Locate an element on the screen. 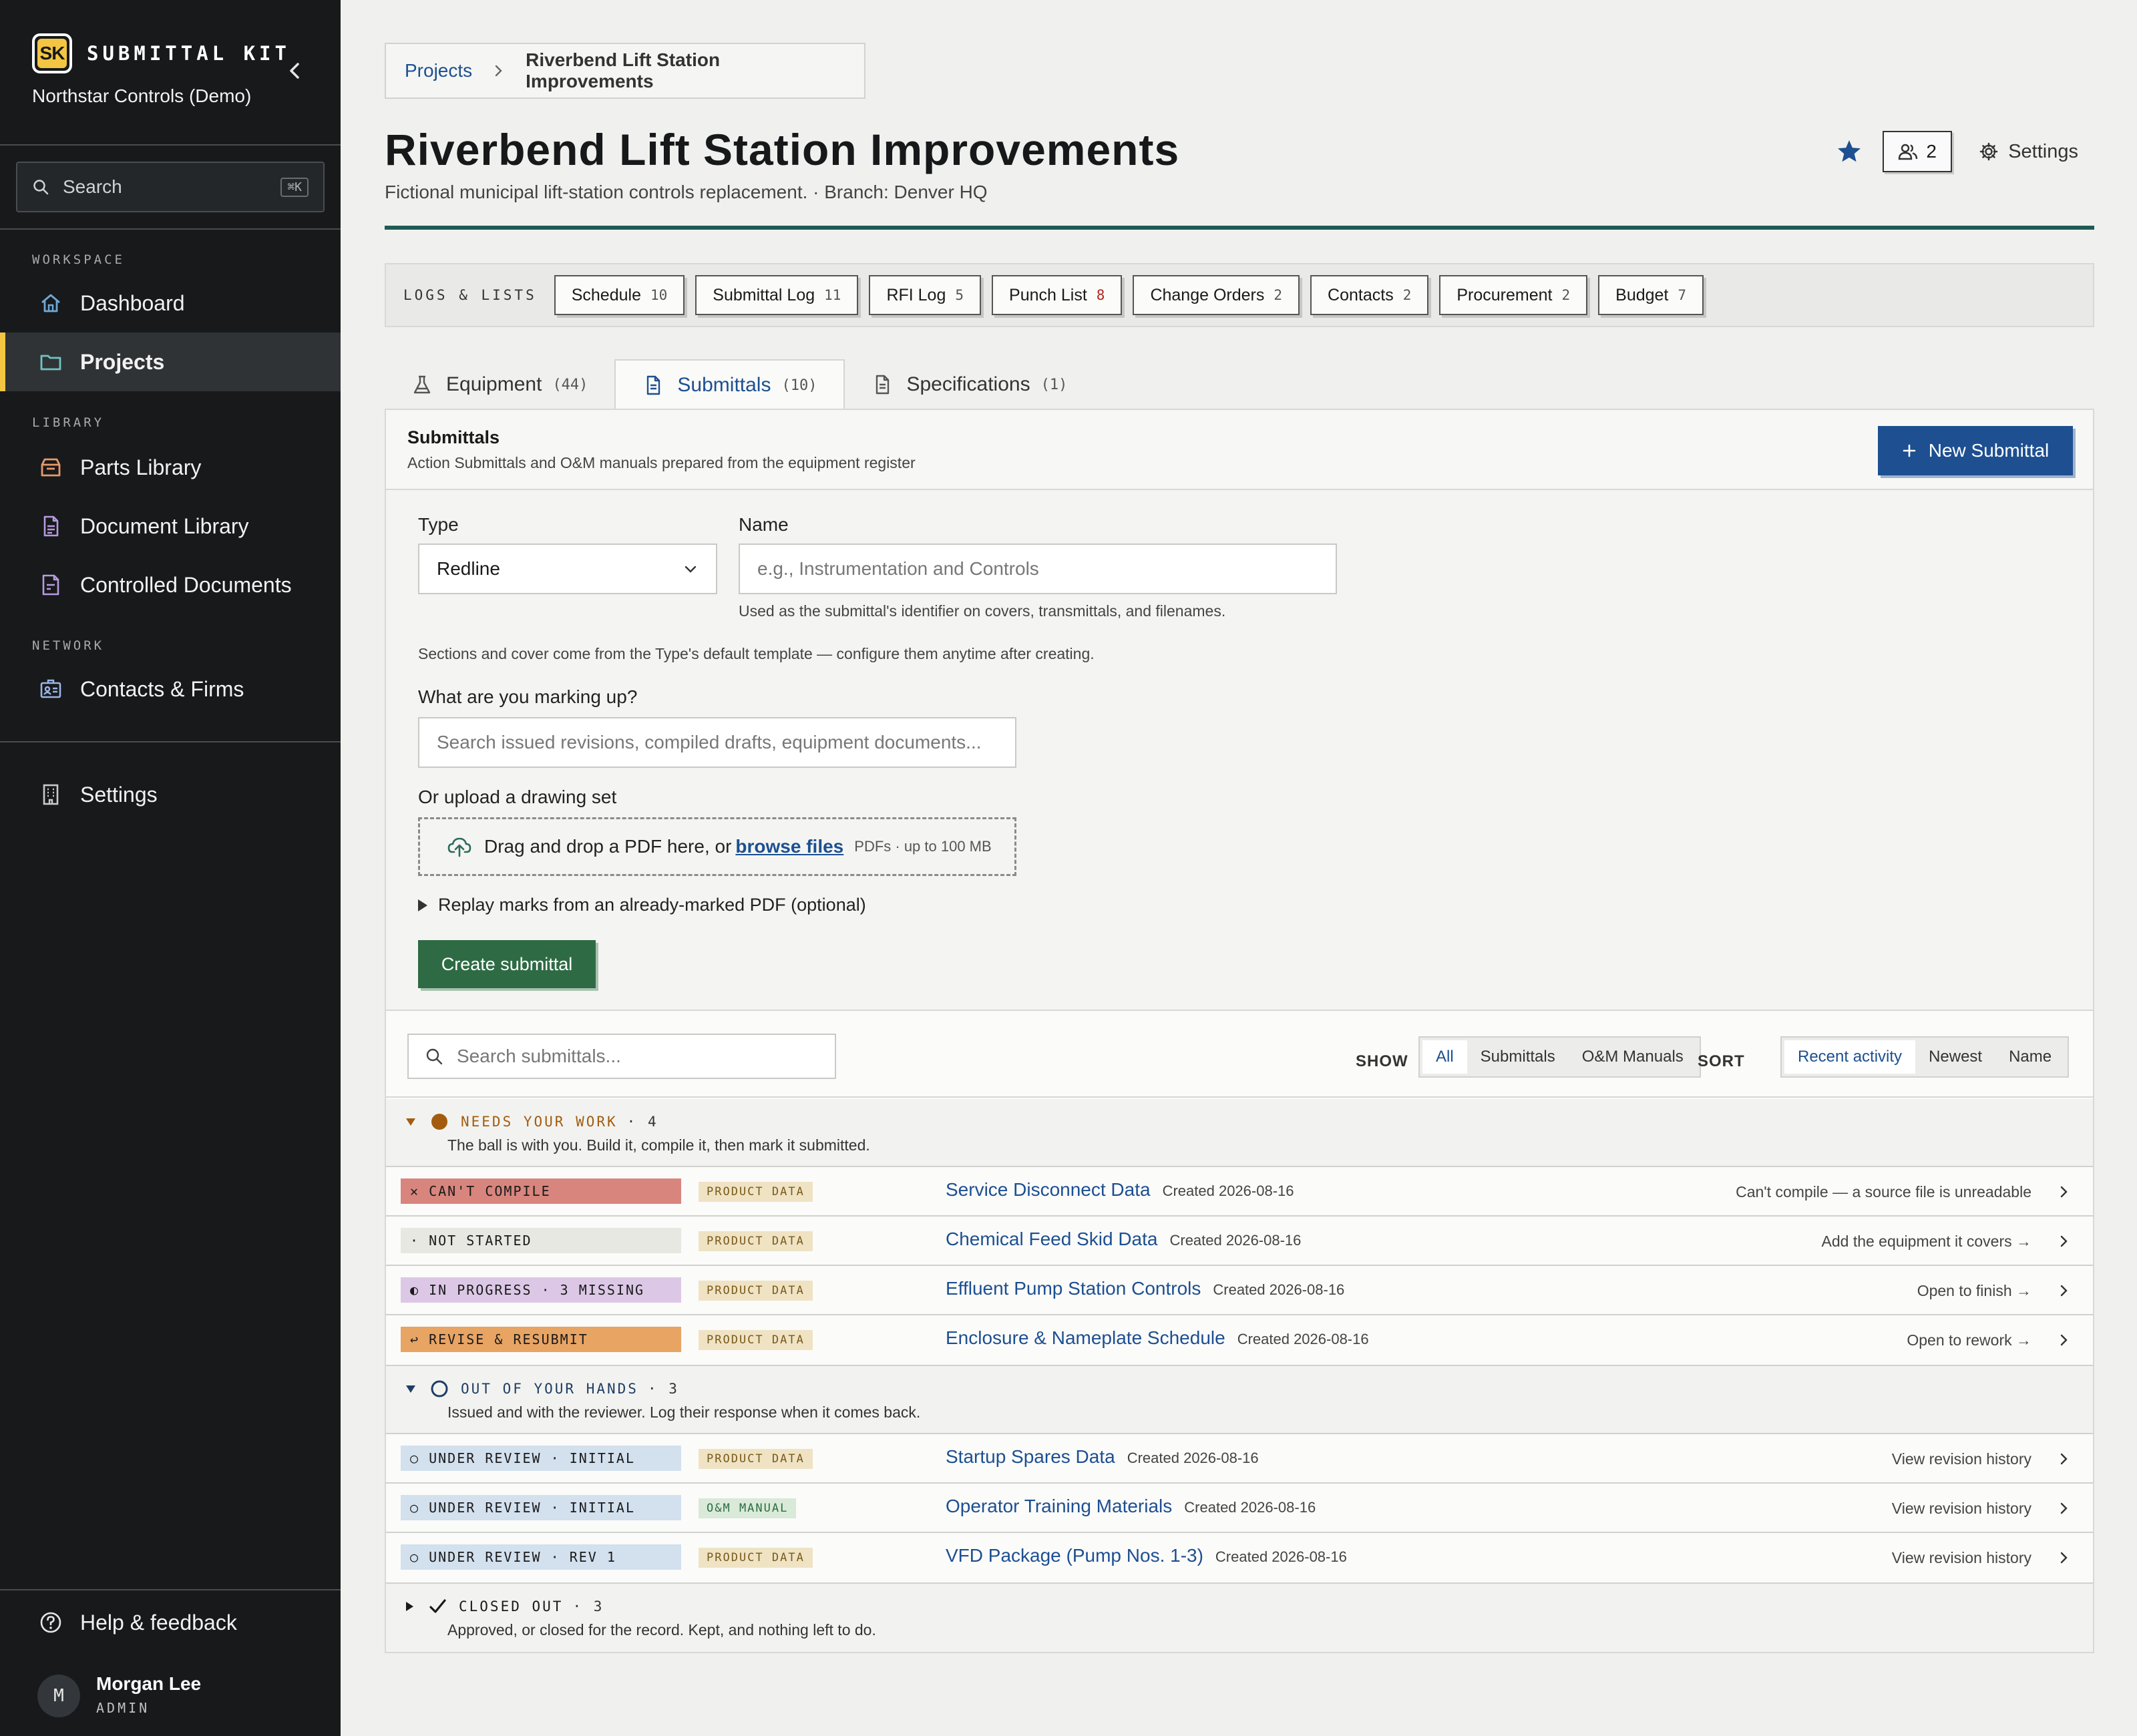  log-punch-list-button: Punch List 8 is located at coordinates (1057, 295).